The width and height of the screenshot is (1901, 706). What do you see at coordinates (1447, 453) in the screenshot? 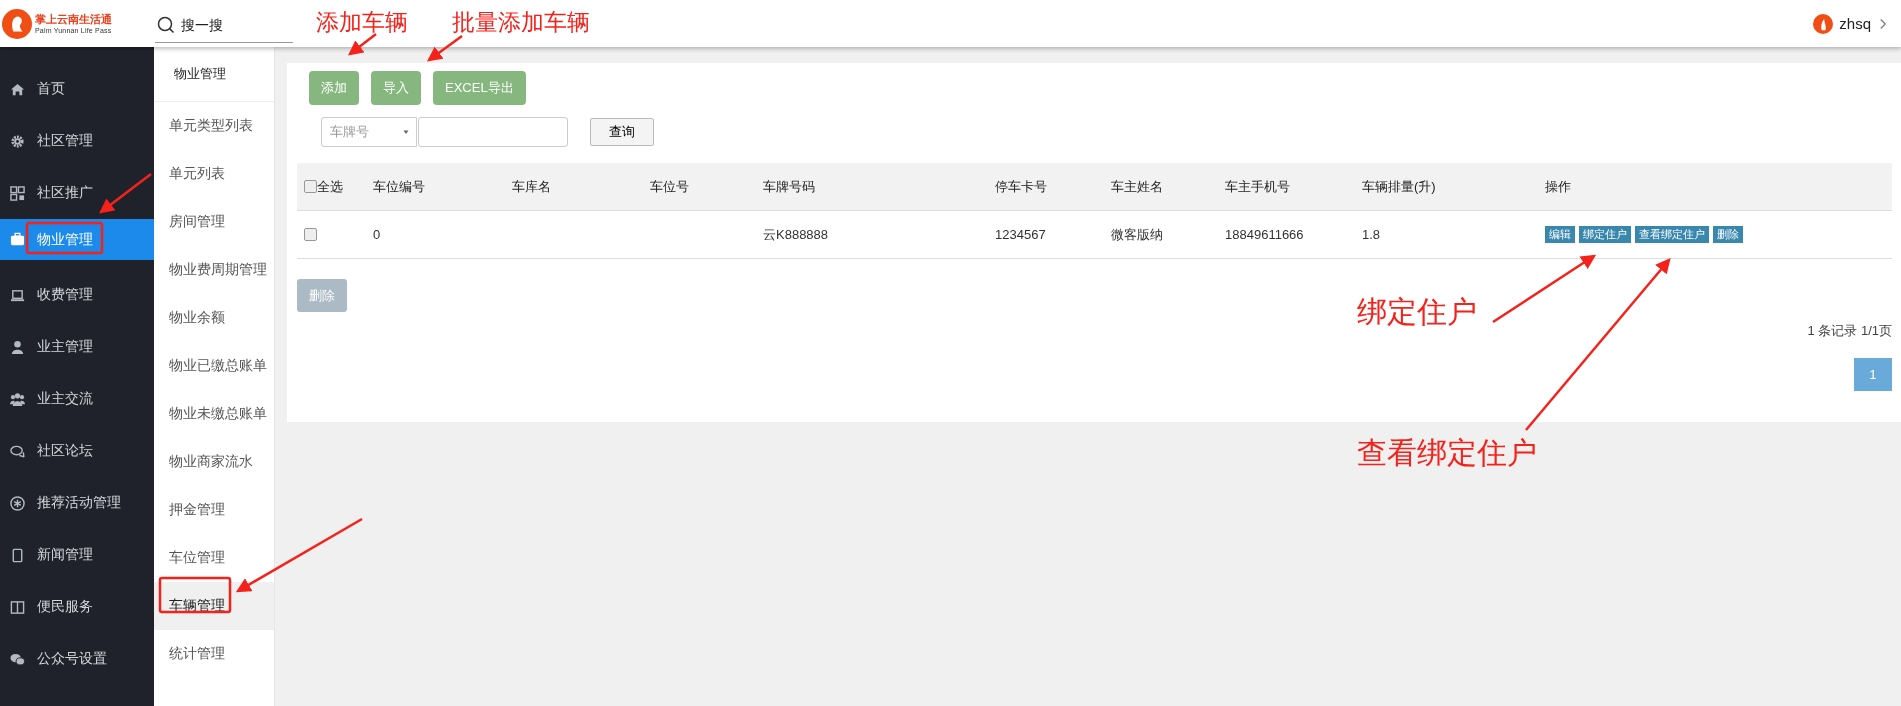
I see `annotation-text: 查看绑定住户` at bounding box center [1447, 453].